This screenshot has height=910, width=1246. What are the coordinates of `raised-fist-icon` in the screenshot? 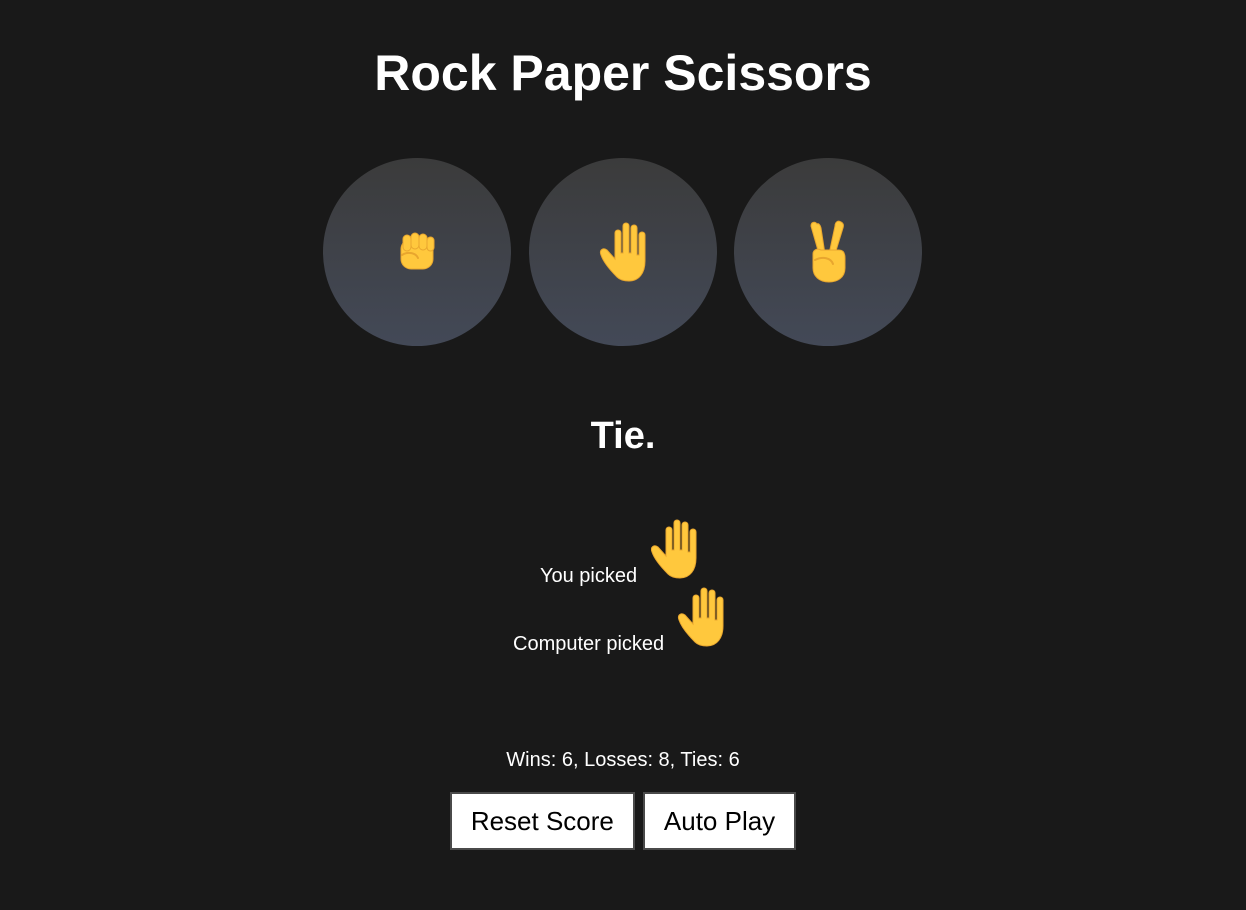 It's located at (417, 252).